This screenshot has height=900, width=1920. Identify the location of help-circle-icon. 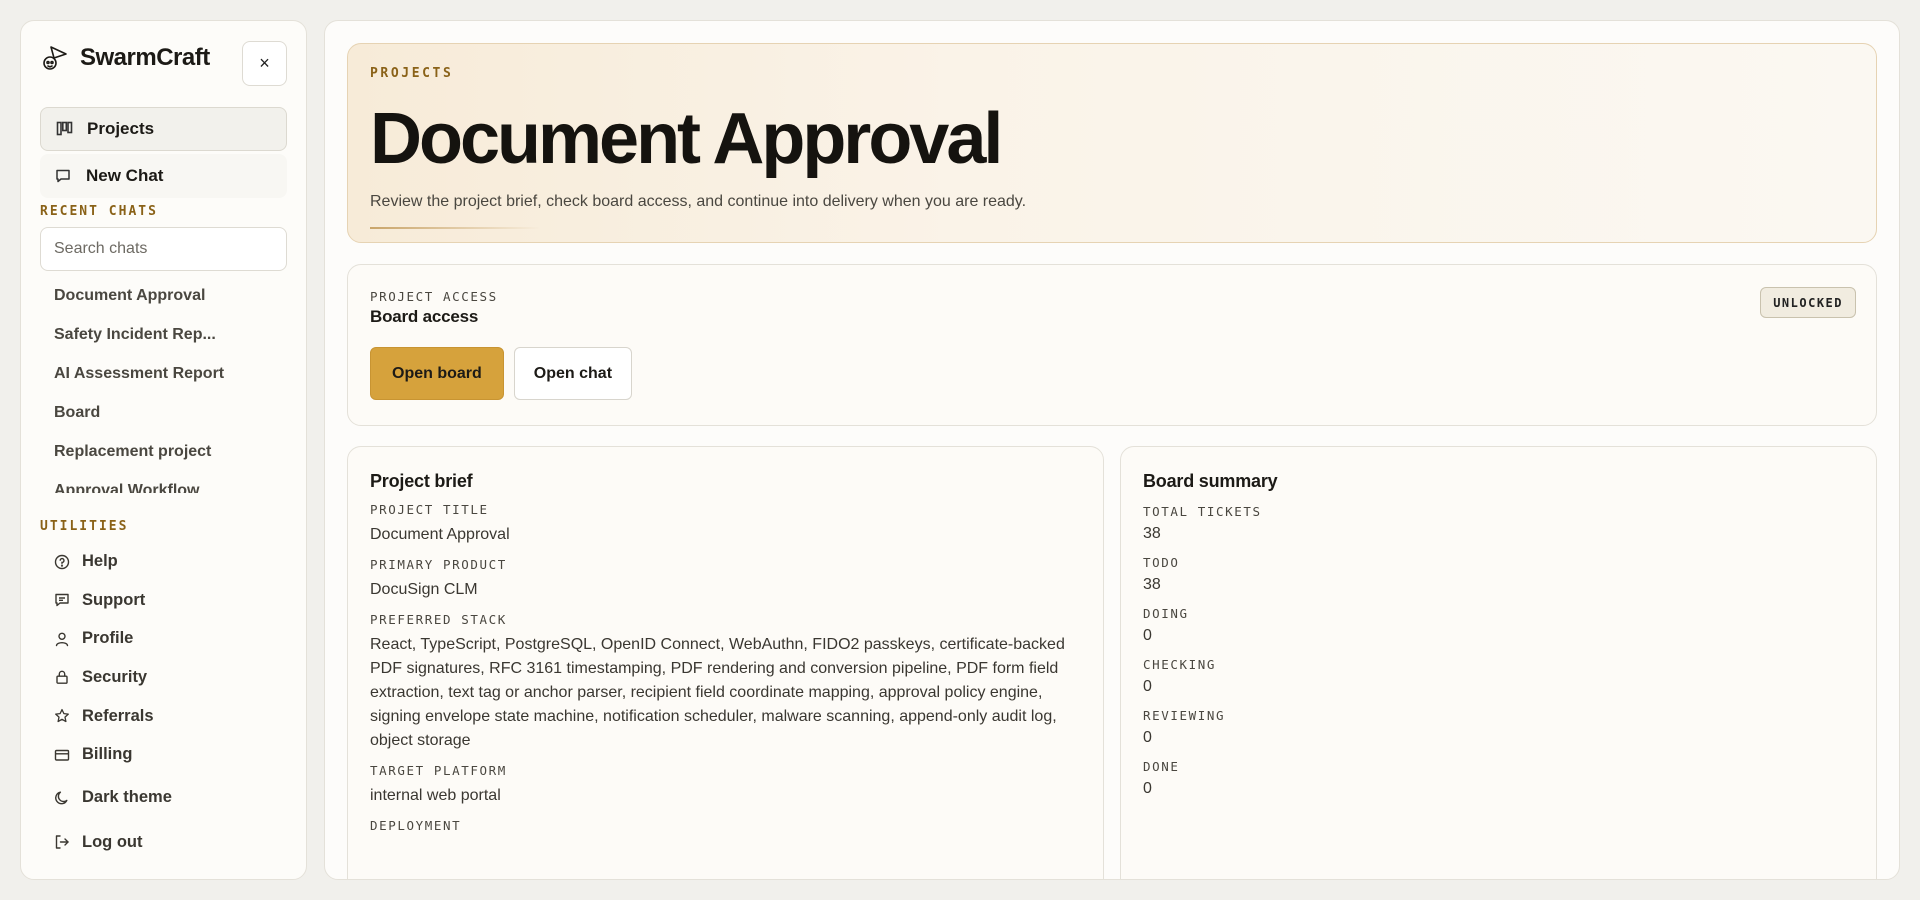
(62, 562).